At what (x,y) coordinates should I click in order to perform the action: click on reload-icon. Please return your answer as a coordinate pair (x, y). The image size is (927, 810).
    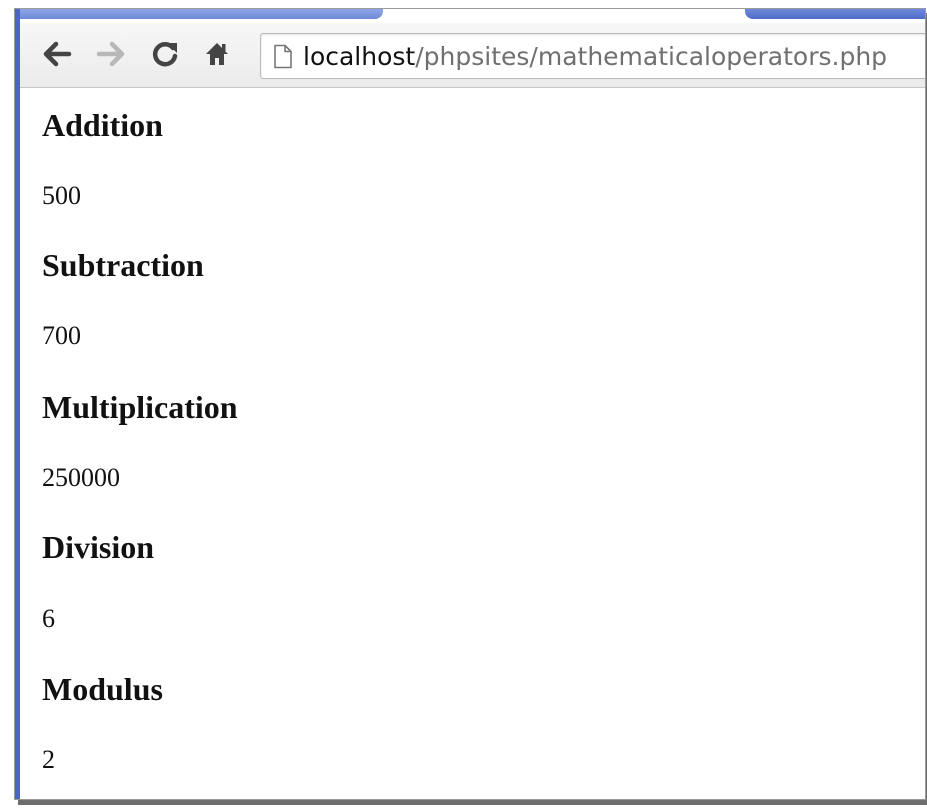
    Looking at the image, I should click on (165, 54).